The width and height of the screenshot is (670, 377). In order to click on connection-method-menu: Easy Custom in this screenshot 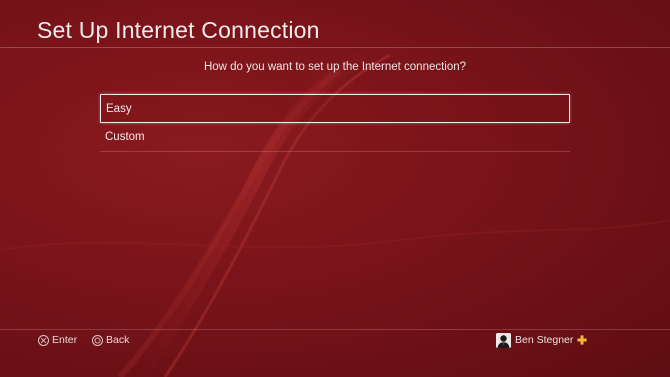, I will do `click(335, 123)`.